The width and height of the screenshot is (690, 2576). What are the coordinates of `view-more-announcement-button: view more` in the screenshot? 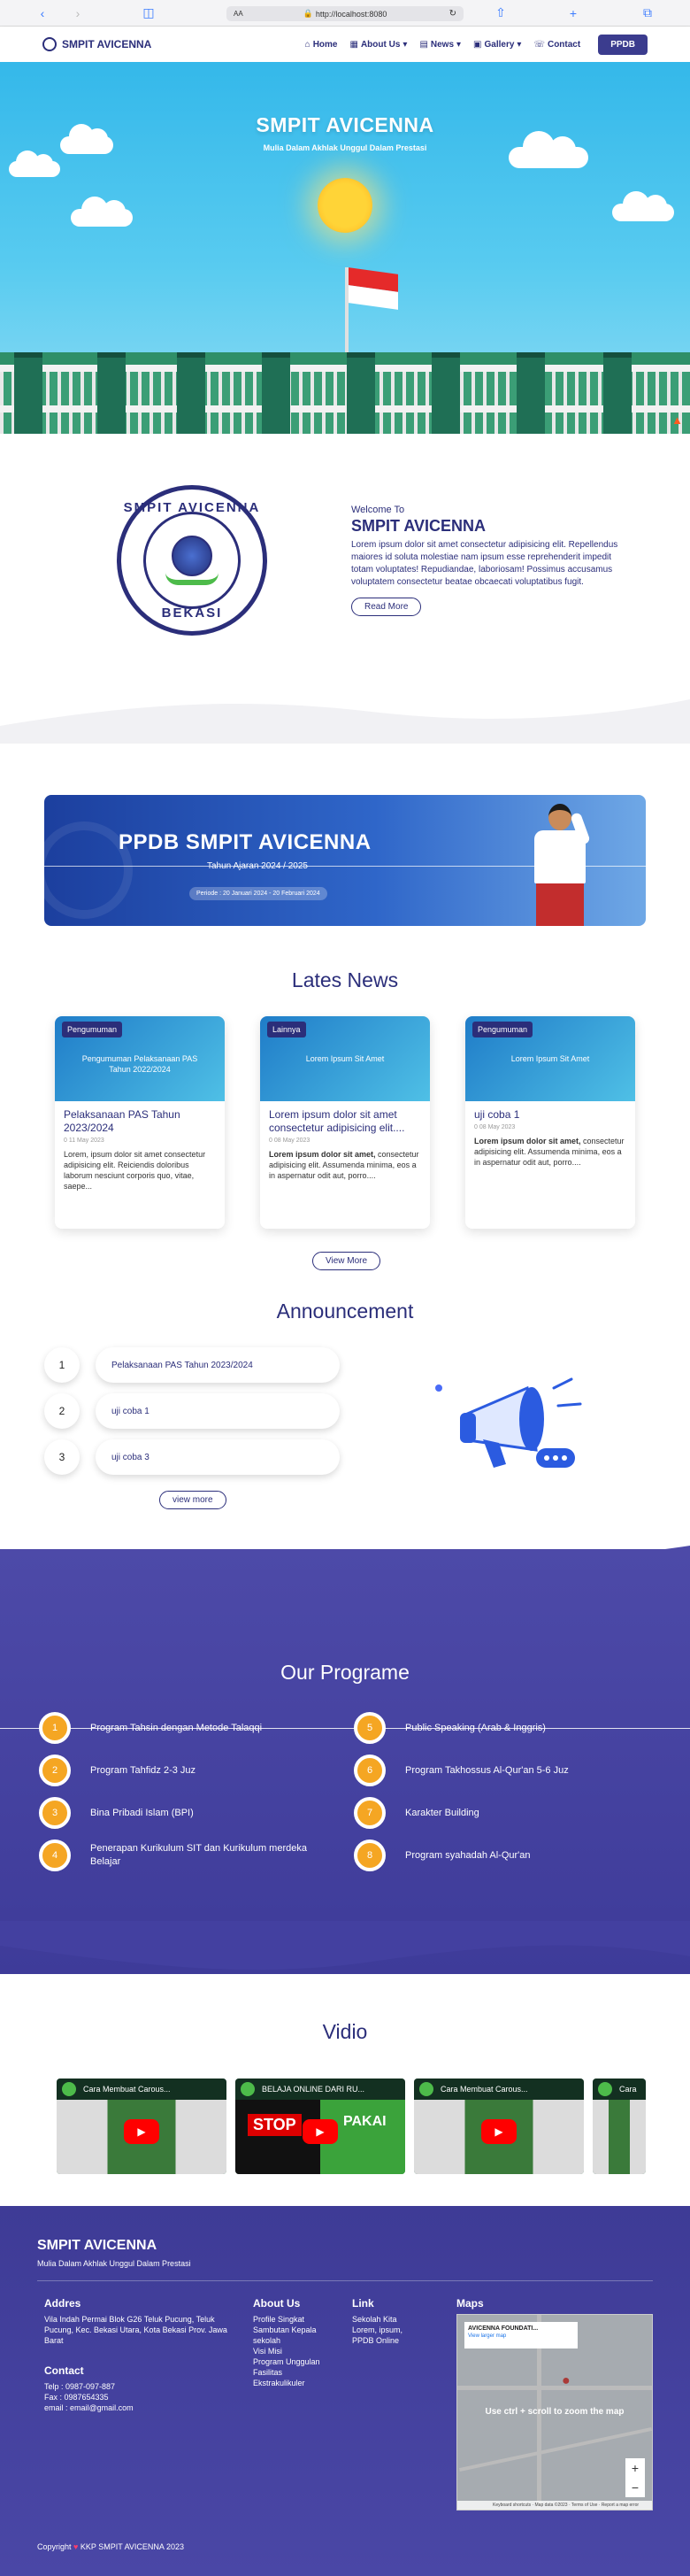 It's located at (192, 1500).